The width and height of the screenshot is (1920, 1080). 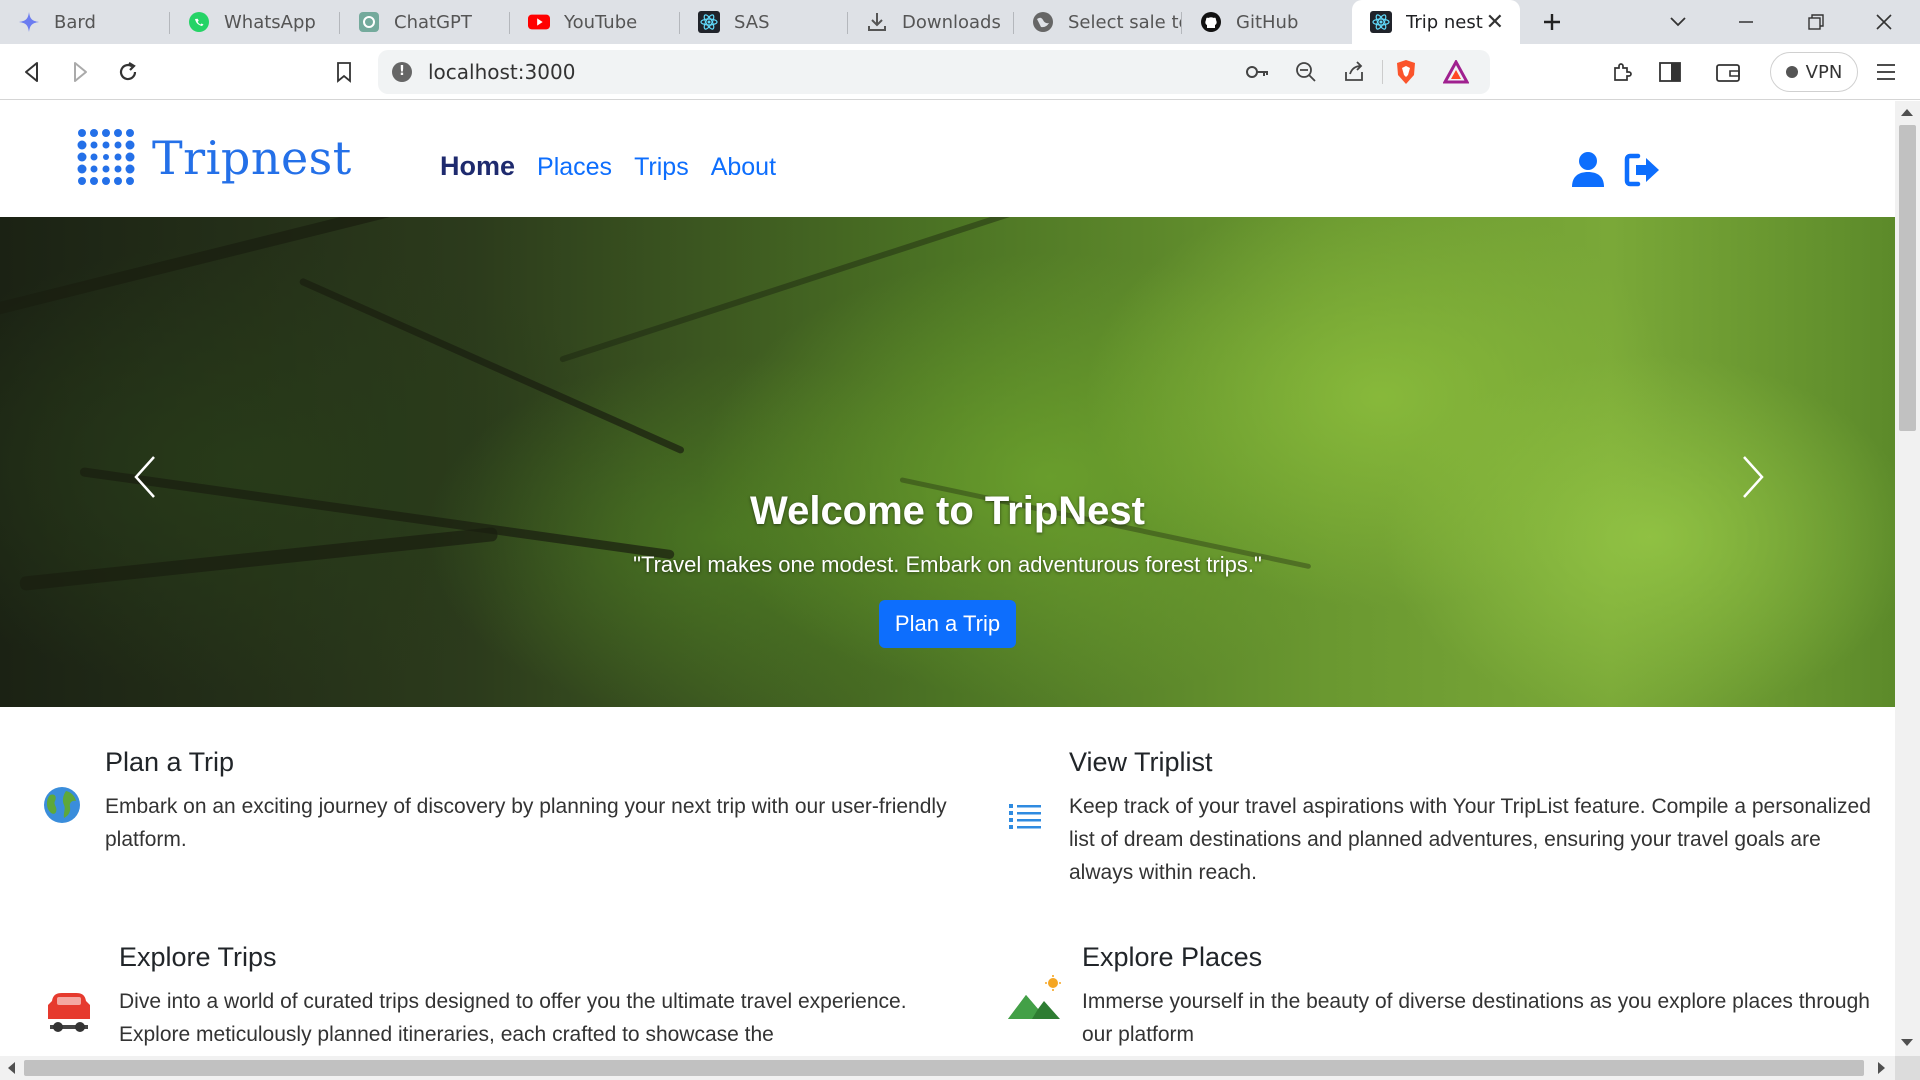 I want to click on vpn-status-icon, so click(x=1791, y=72).